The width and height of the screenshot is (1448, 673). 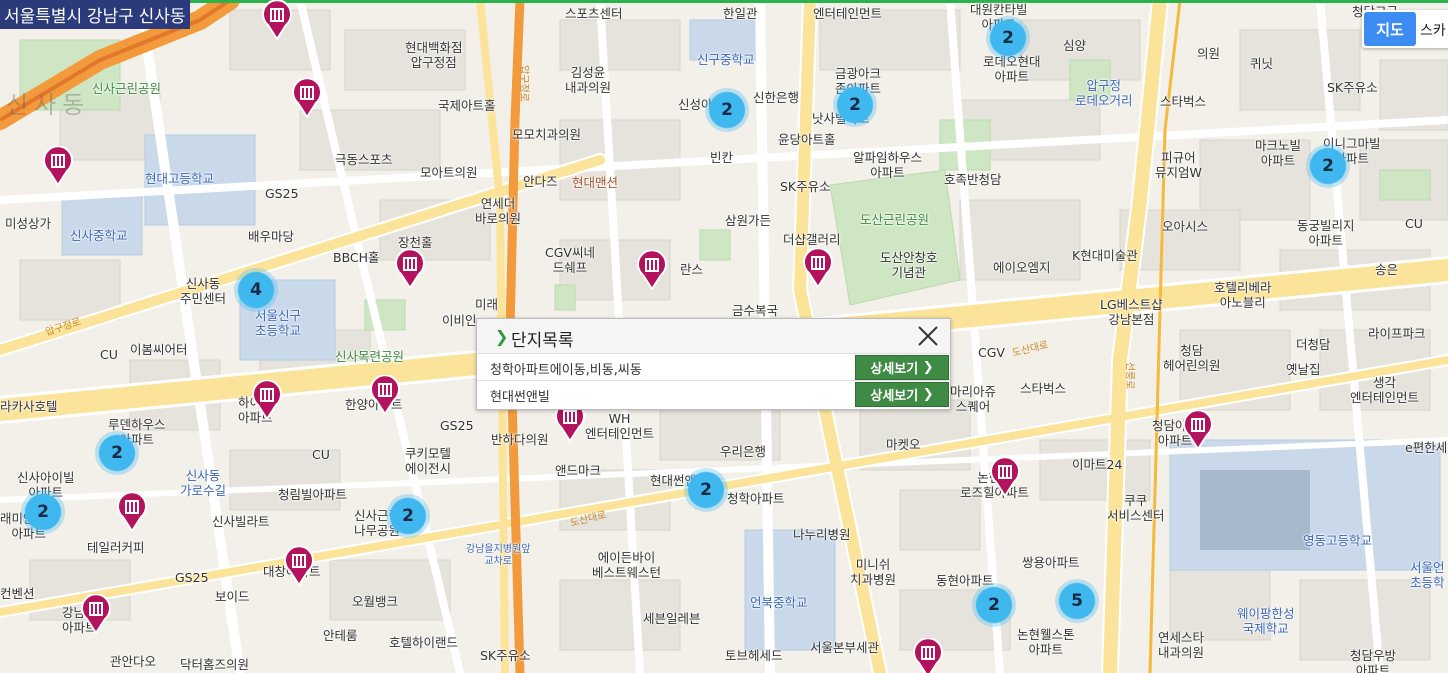 I want to click on place-sinsa-middle: 신사중학교, so click(x=99, y=235).